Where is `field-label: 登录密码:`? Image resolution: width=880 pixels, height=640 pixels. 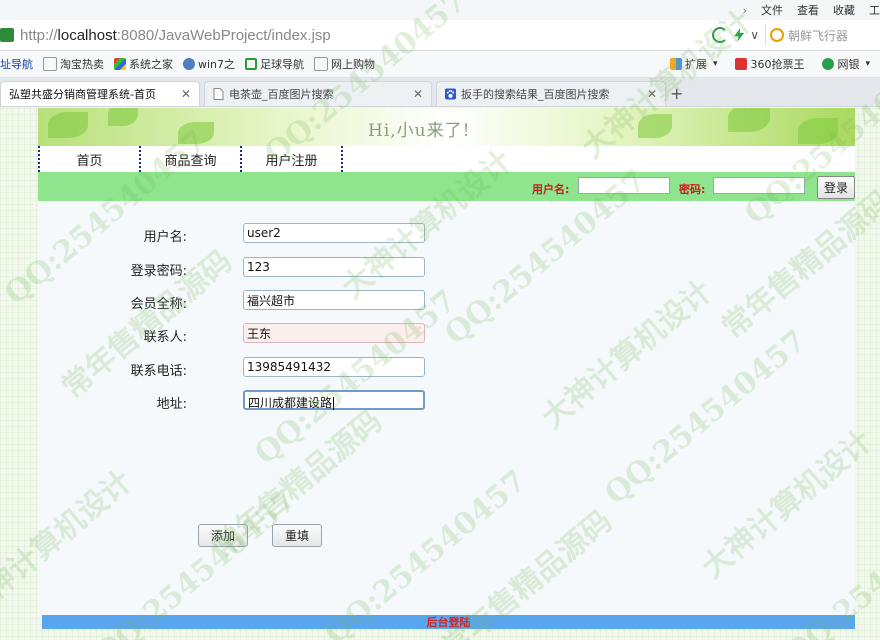
field-label: 登录密码: is located at coordinates (158, 271).